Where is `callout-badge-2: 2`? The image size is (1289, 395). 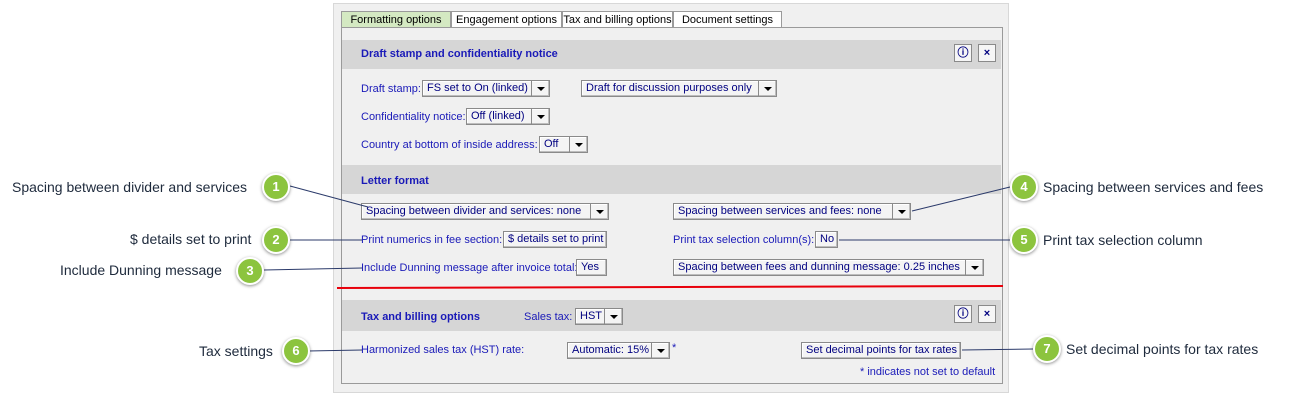
callout-badge-2: 2 is located at coordinates (276, 240).